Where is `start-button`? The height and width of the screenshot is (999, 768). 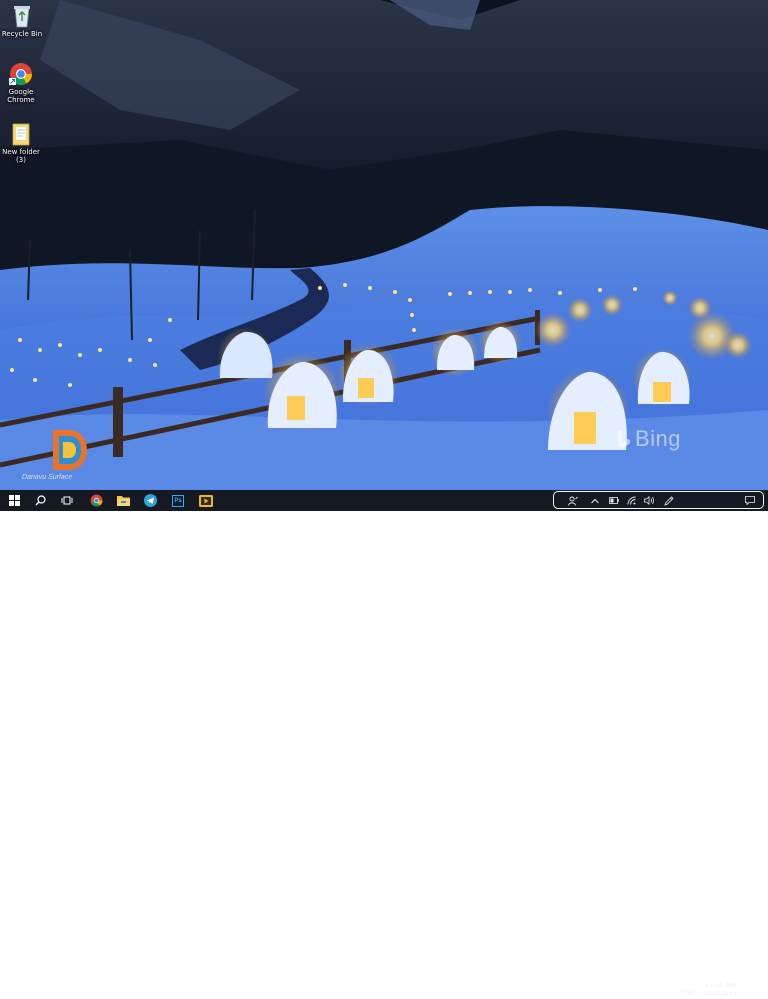
start-button is located at coordinates (14, 500).